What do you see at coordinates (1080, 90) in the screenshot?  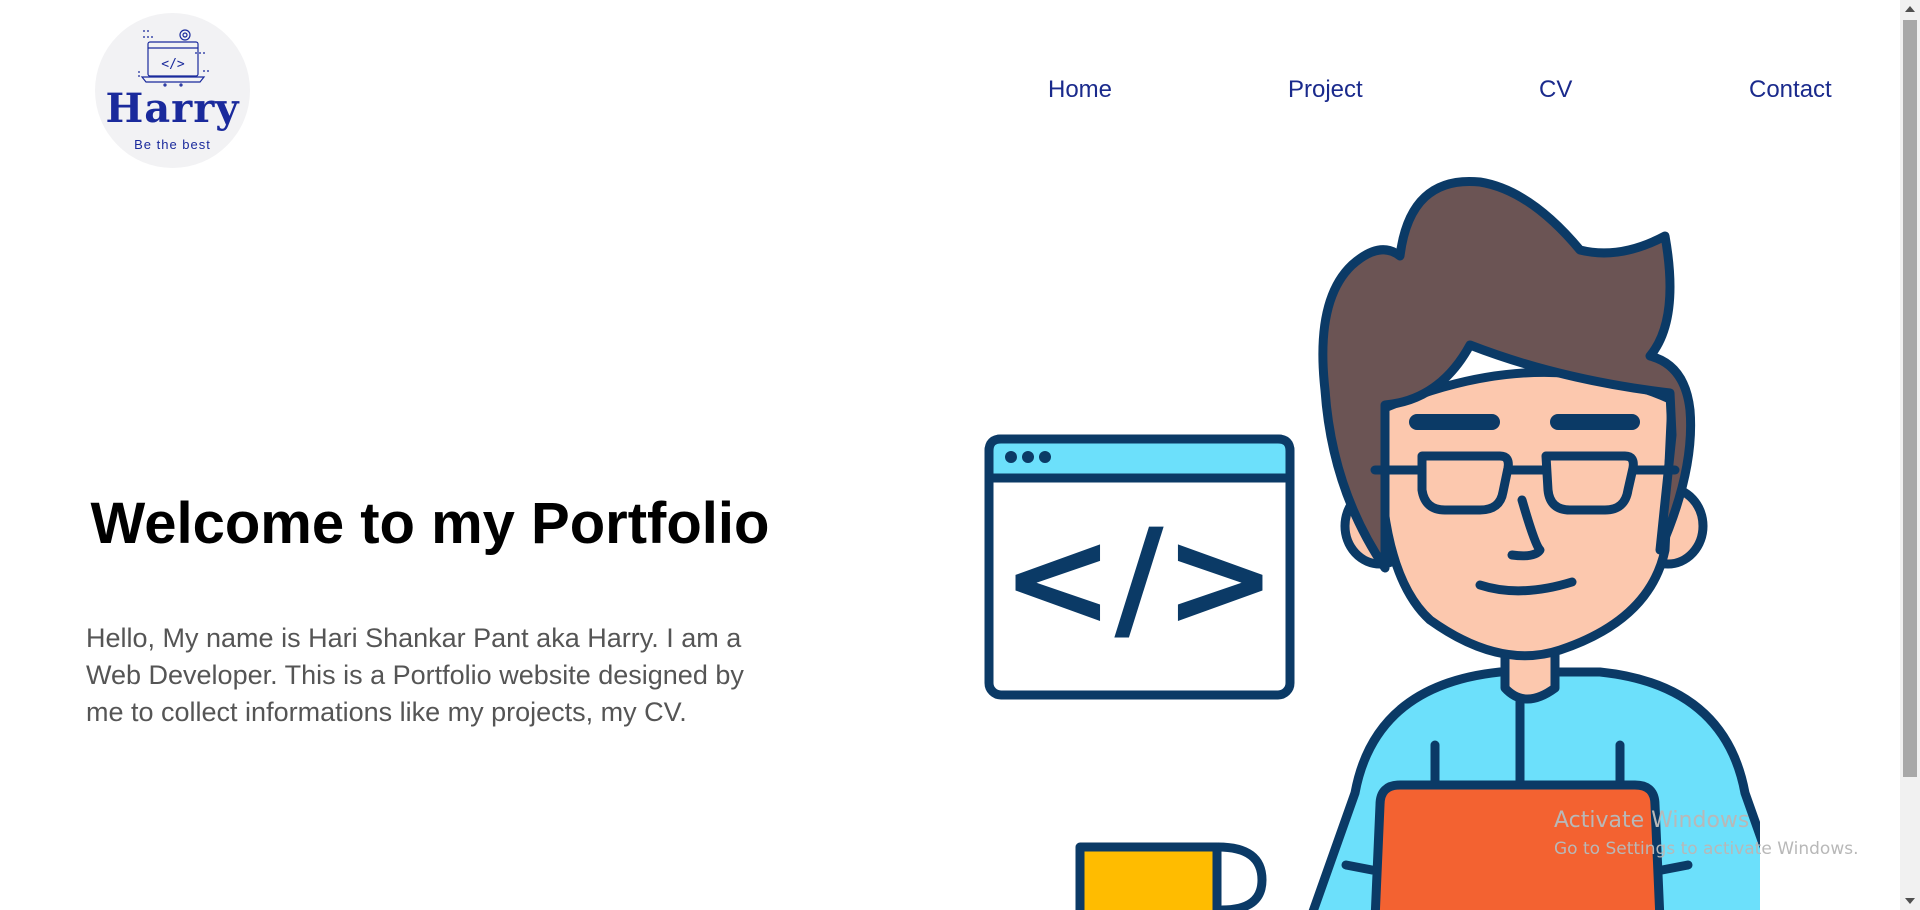 I see `nav-home-link: Home` at bounding box center [1080, 90].